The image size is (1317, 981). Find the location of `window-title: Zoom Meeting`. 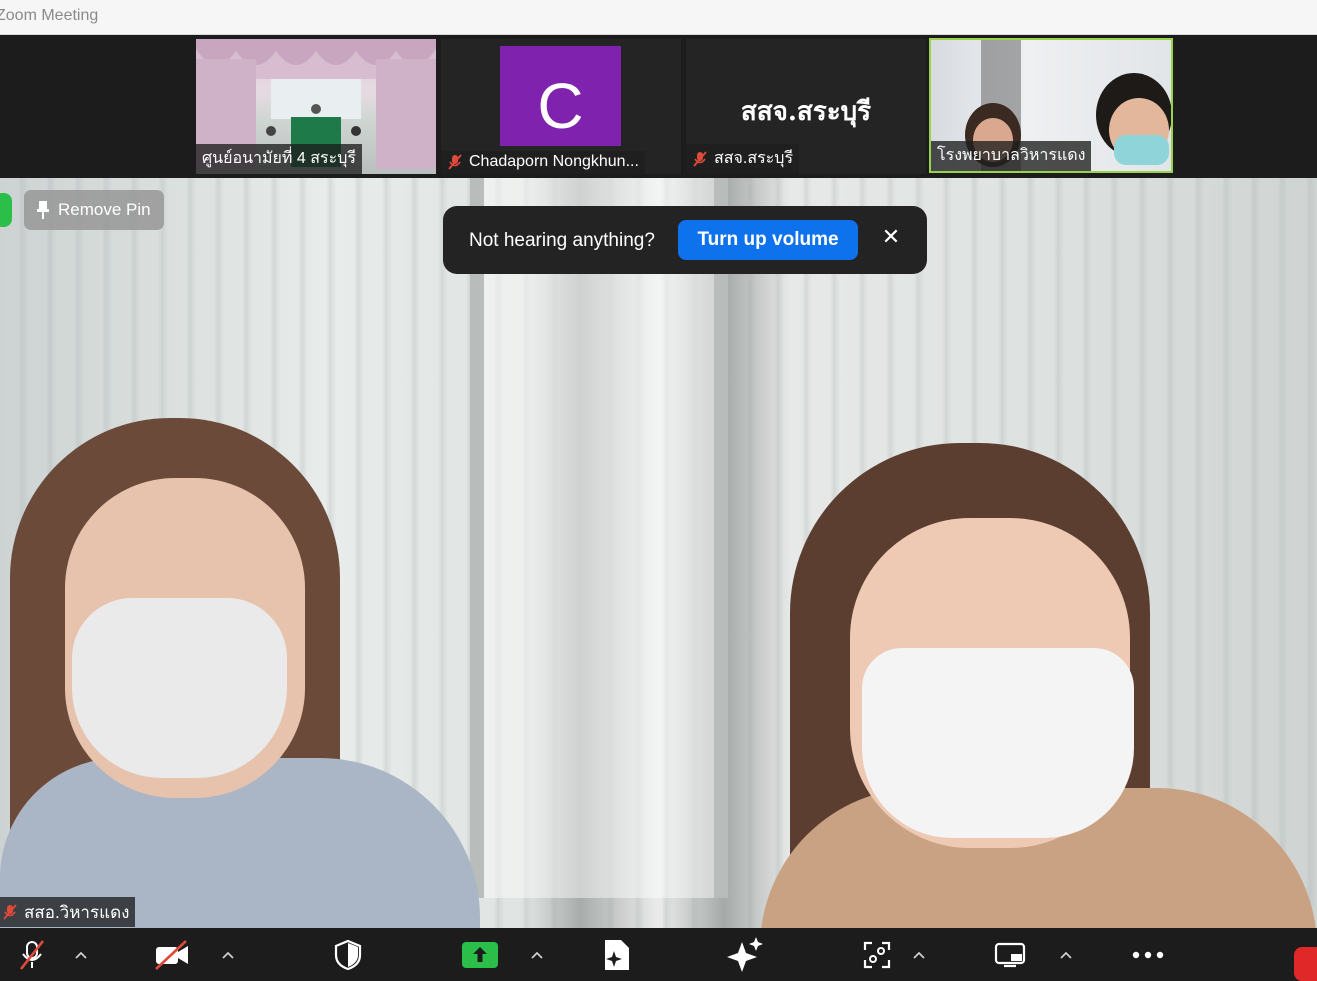

window-title: Zoom Meeting is located at coordinates (49, 15).